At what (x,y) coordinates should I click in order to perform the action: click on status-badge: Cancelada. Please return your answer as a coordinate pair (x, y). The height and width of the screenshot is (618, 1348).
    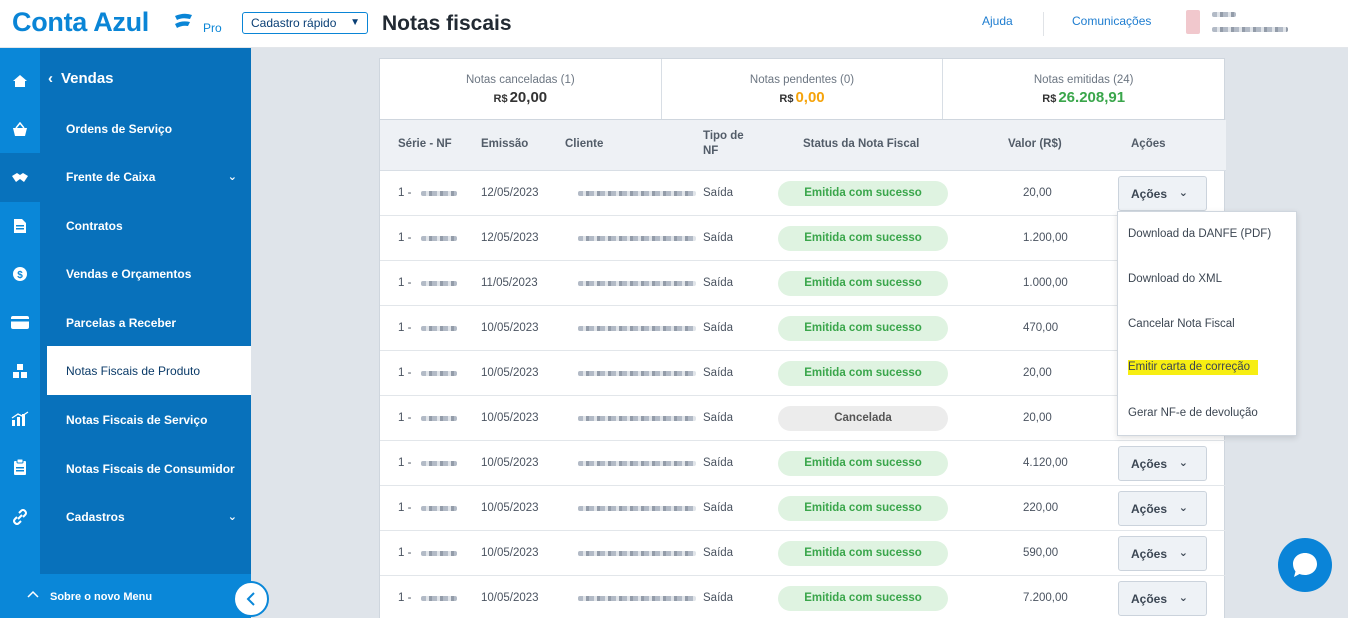
    Looking at the image, I should click on (863, 418).